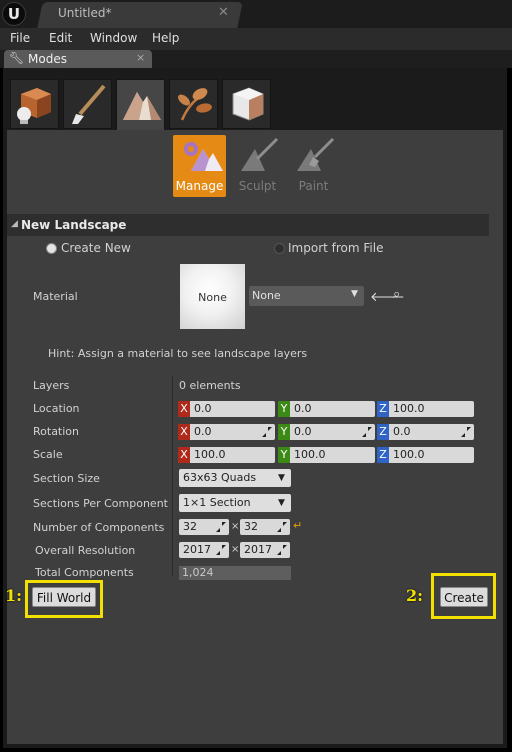 The image size is (512, 752). What do you see at coordinates (14, 224) in the screenshot?
I see `collapse-arrow-icon: ◢` at bounding box center [14, 224].